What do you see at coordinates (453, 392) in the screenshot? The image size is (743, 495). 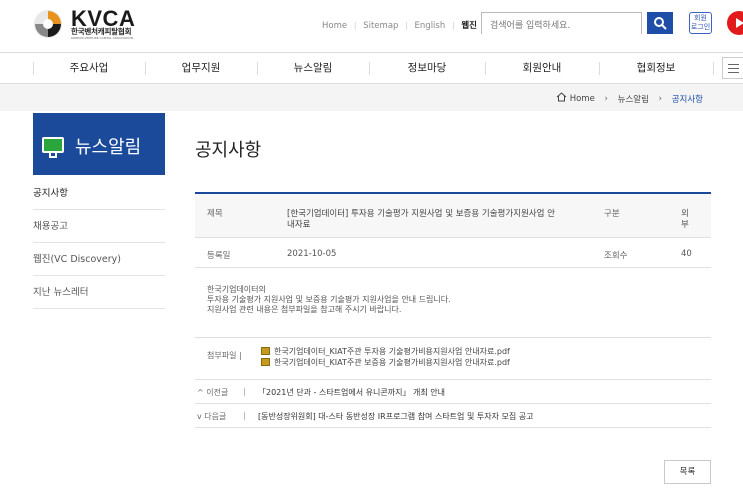 I see `prev-post-row: ^ 이전글 | 「2021년 단과 - 스타트업에서 유니콘까지」 개최 안내` at bounding box center [453, 392].